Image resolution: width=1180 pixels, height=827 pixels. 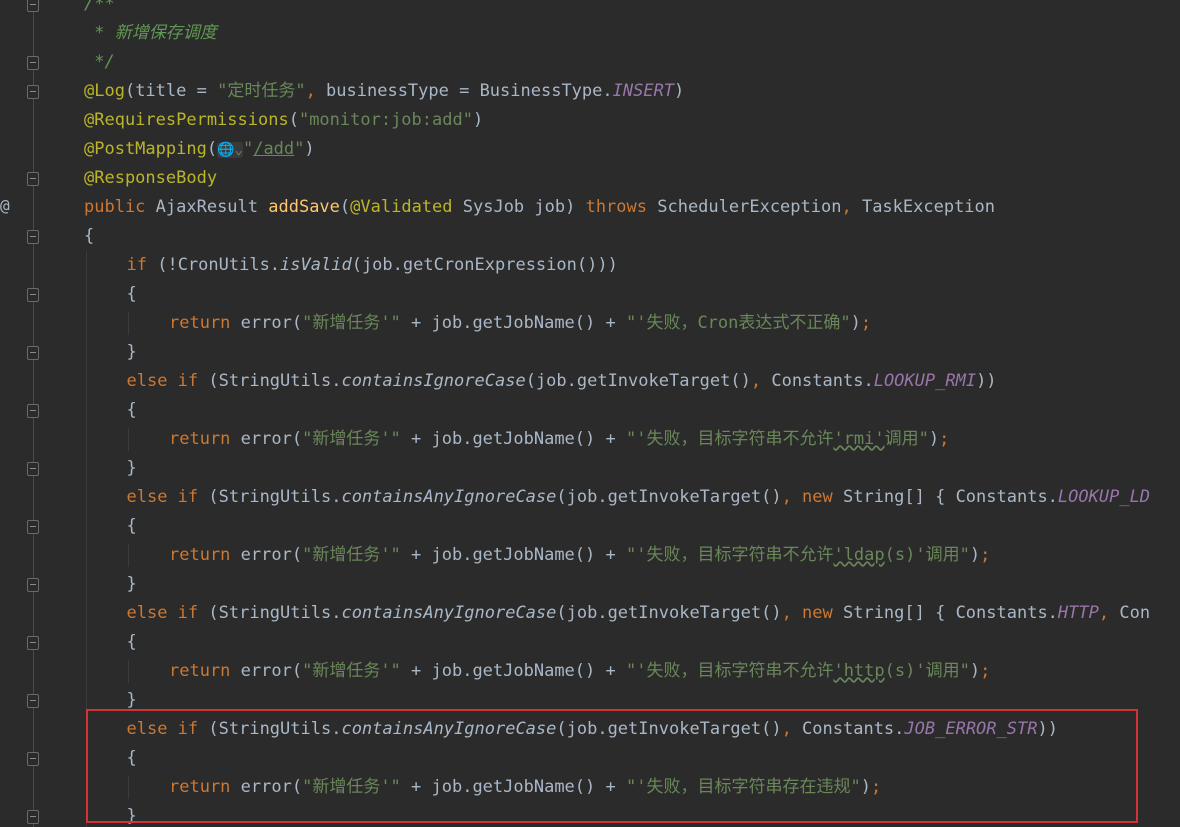 I want to click on code-token: (!CronUtils., so click(x=219, y=265).